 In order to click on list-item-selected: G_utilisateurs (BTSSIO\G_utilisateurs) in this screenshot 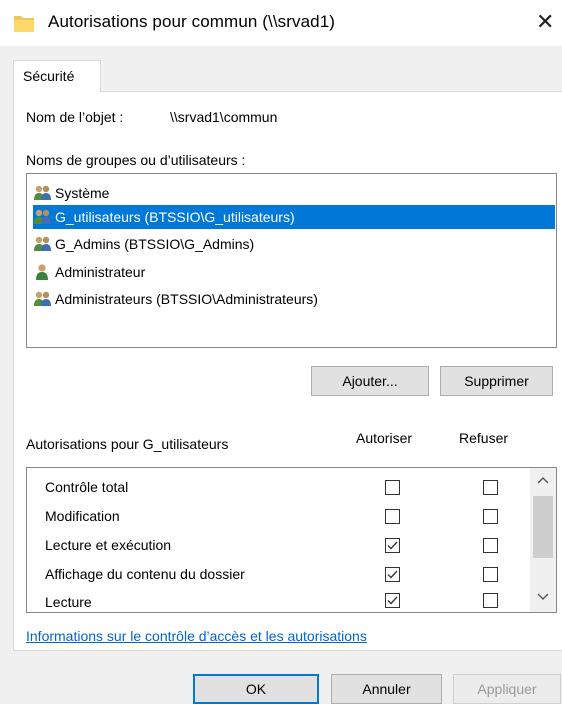, I will do `click(294, 217)`.